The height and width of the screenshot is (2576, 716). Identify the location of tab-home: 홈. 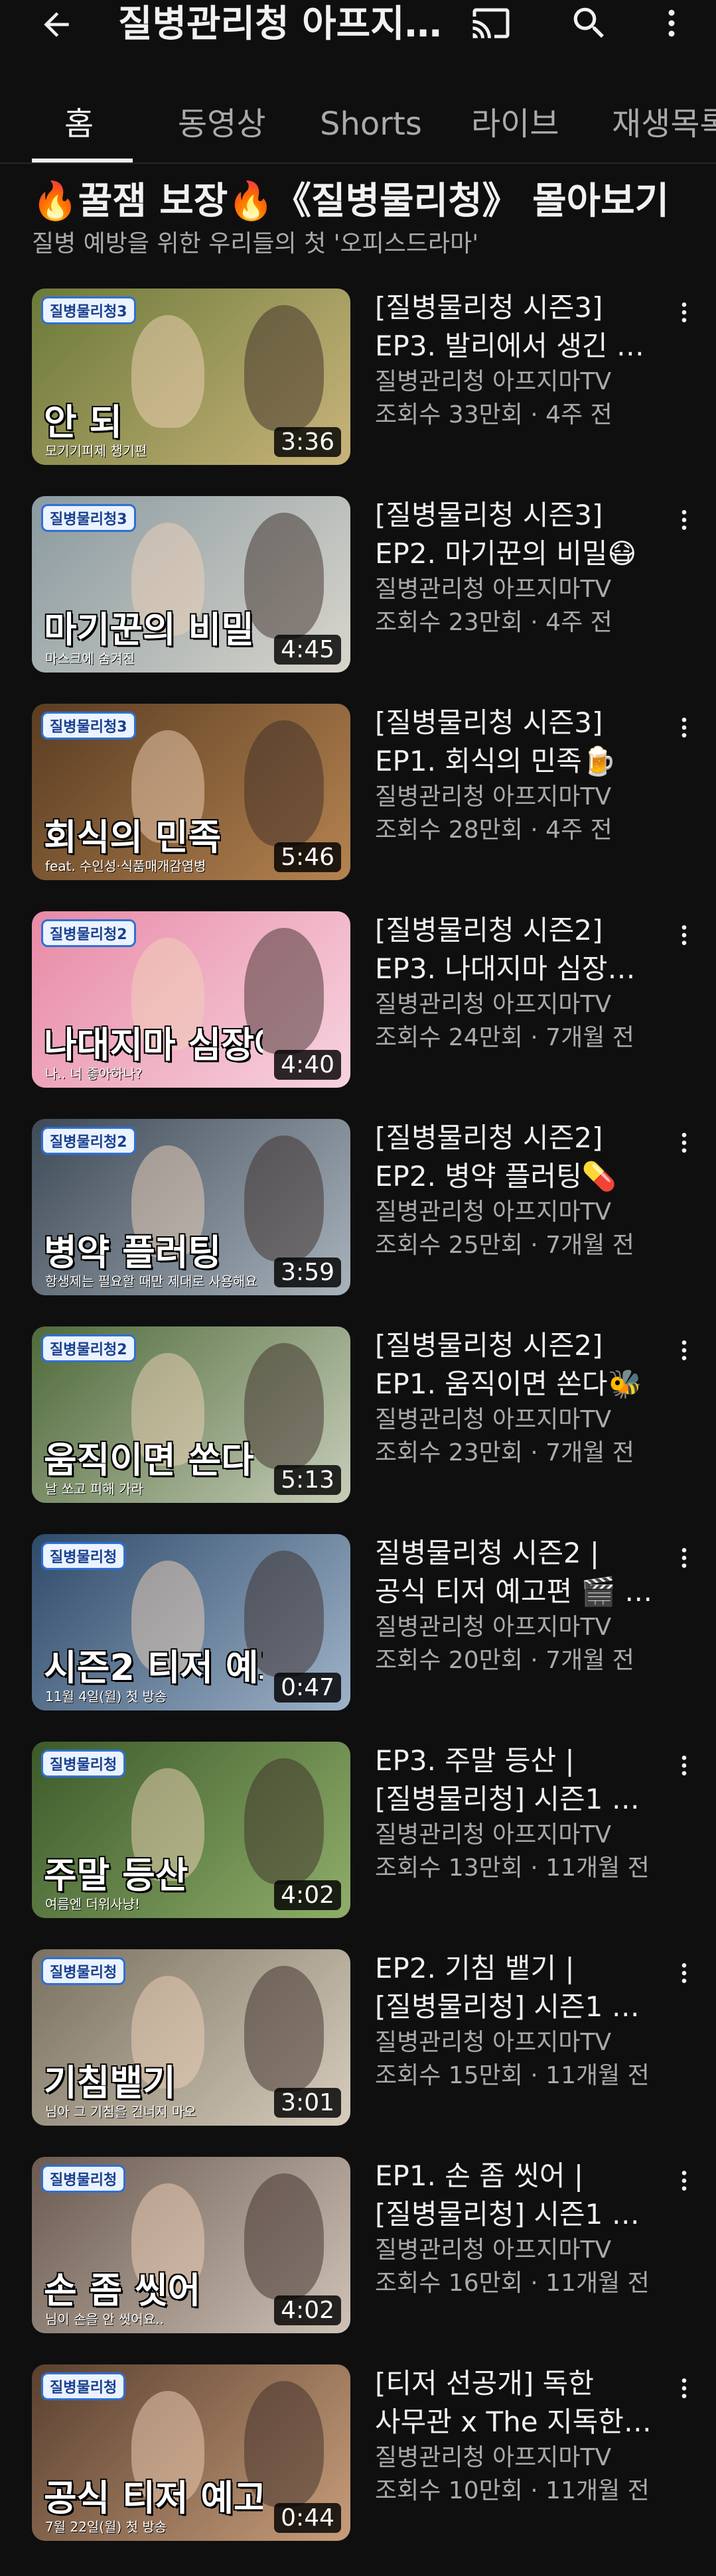
(79, 124).